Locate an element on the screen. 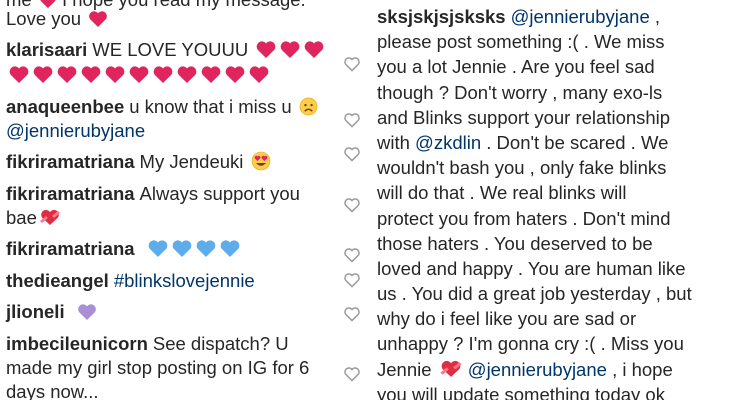 The width and height of the screenshot is (746, 400). comment-item: fikriramatriana is located at coordinates (123, 249).